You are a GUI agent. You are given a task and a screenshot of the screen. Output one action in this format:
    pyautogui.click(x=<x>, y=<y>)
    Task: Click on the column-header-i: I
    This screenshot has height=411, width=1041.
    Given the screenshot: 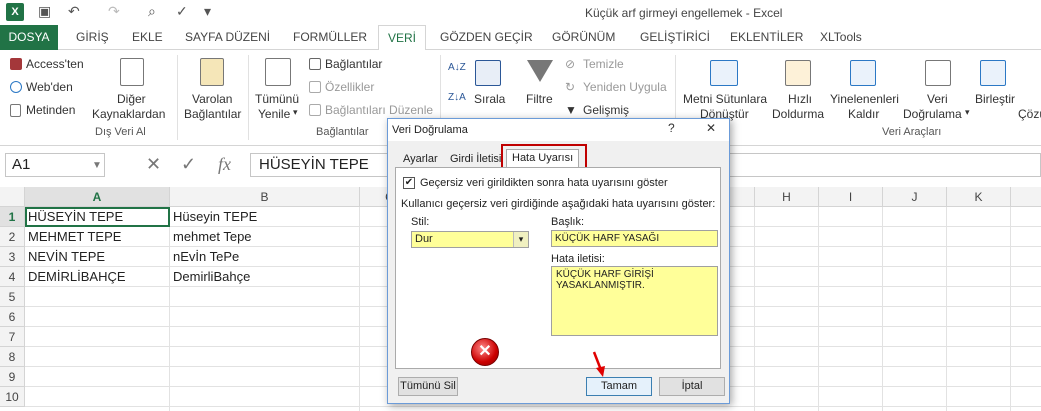 What is the action you would take?
    pyautogui.click(x=851, y=197)
    